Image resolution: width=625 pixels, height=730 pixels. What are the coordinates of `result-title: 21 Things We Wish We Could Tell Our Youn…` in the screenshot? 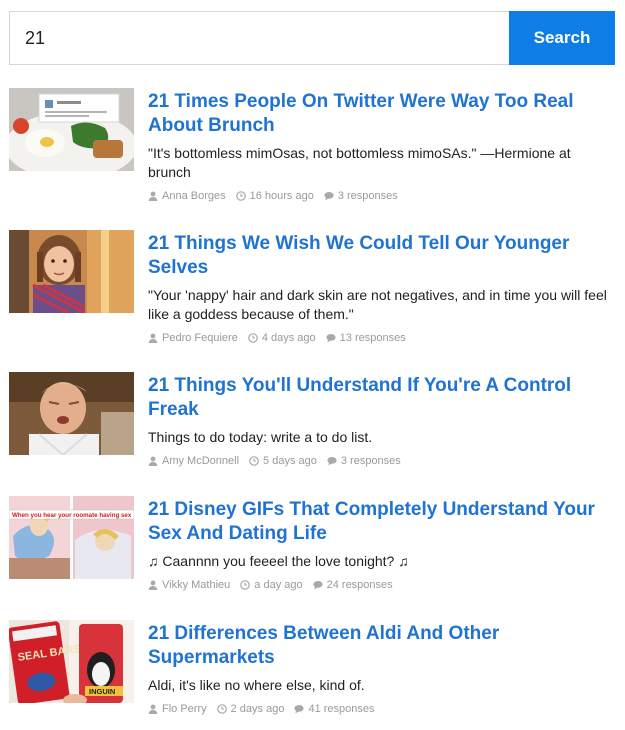 It's located at (380, 256).